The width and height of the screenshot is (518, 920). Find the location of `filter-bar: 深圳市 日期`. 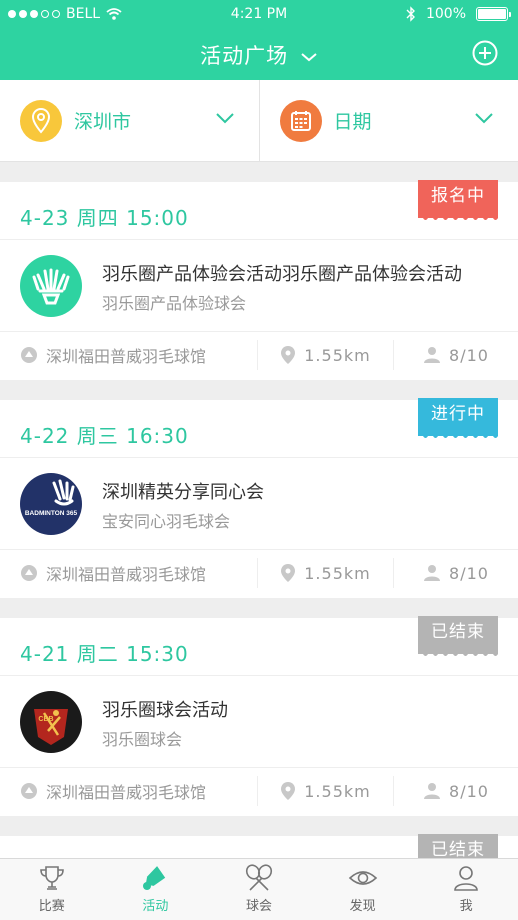

filter-bar: 深圳市 日期 is located at coordinates (259, 121).